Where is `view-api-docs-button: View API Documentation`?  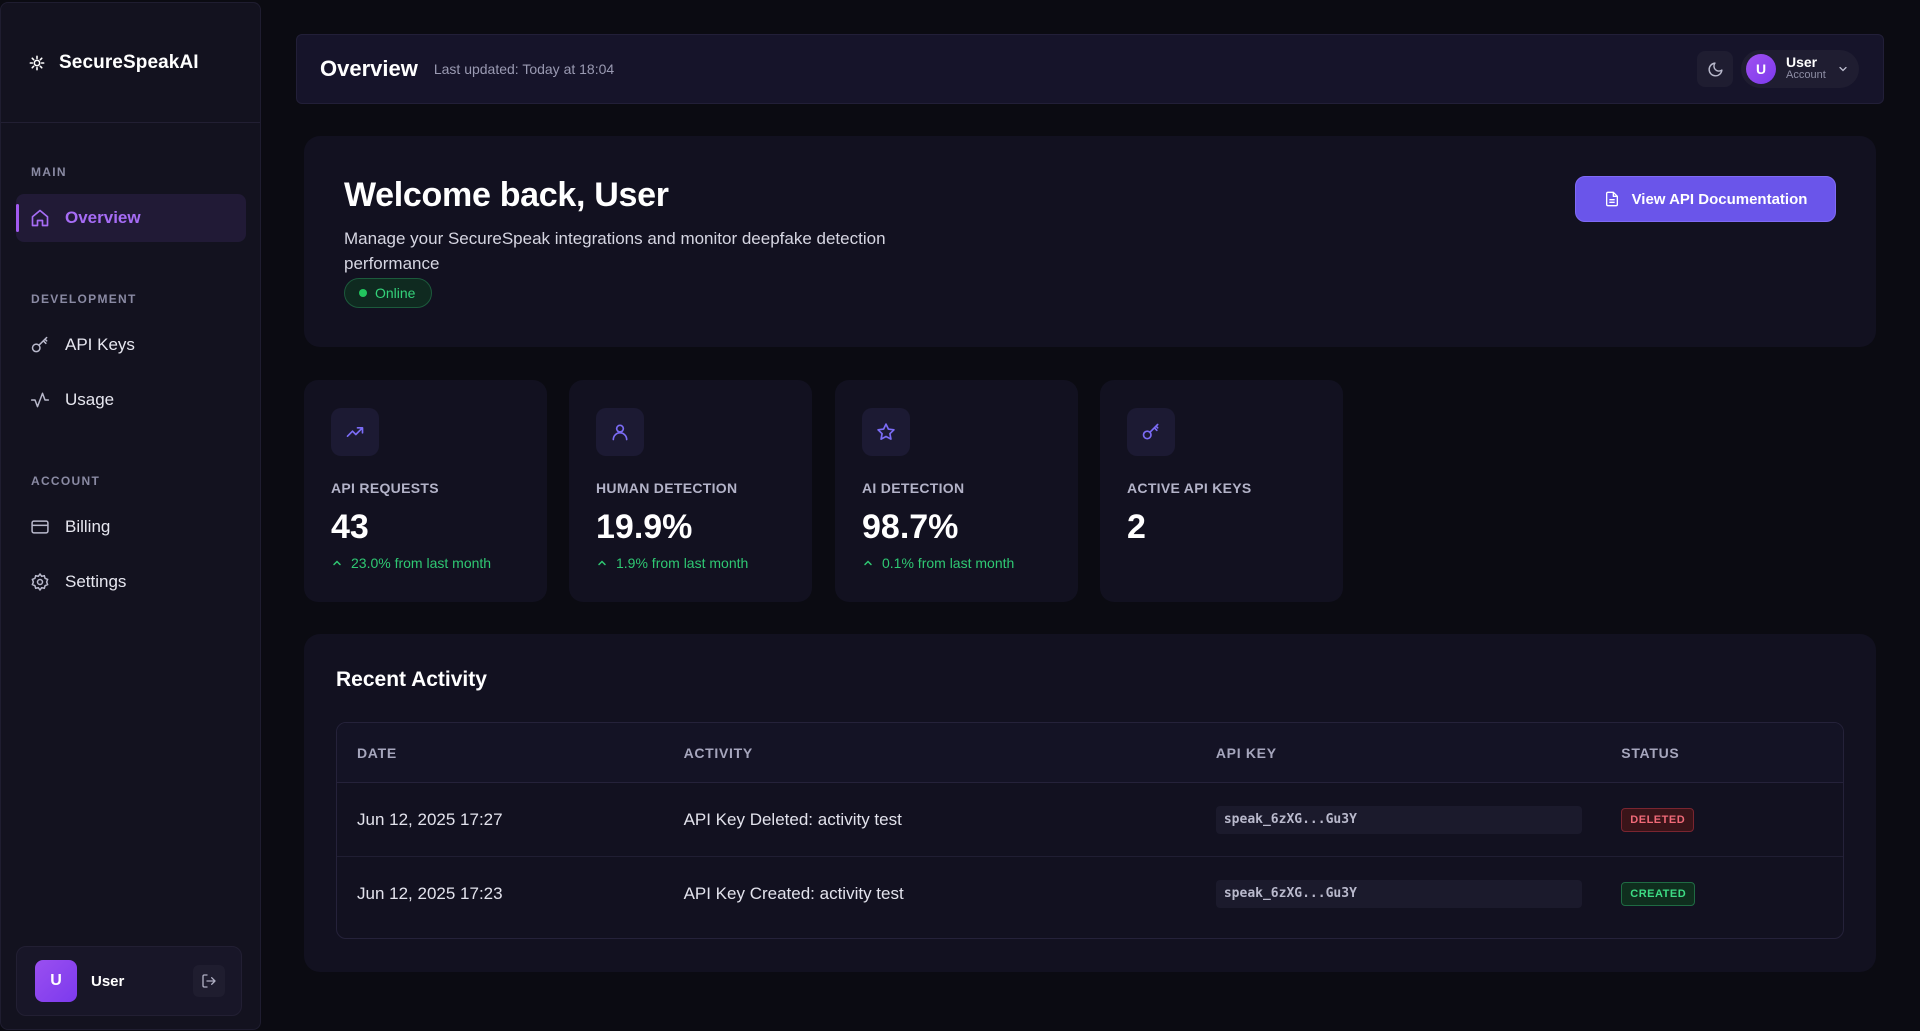
view-api-docs-button: View API Documentation is located at coordinates (1705, 199).